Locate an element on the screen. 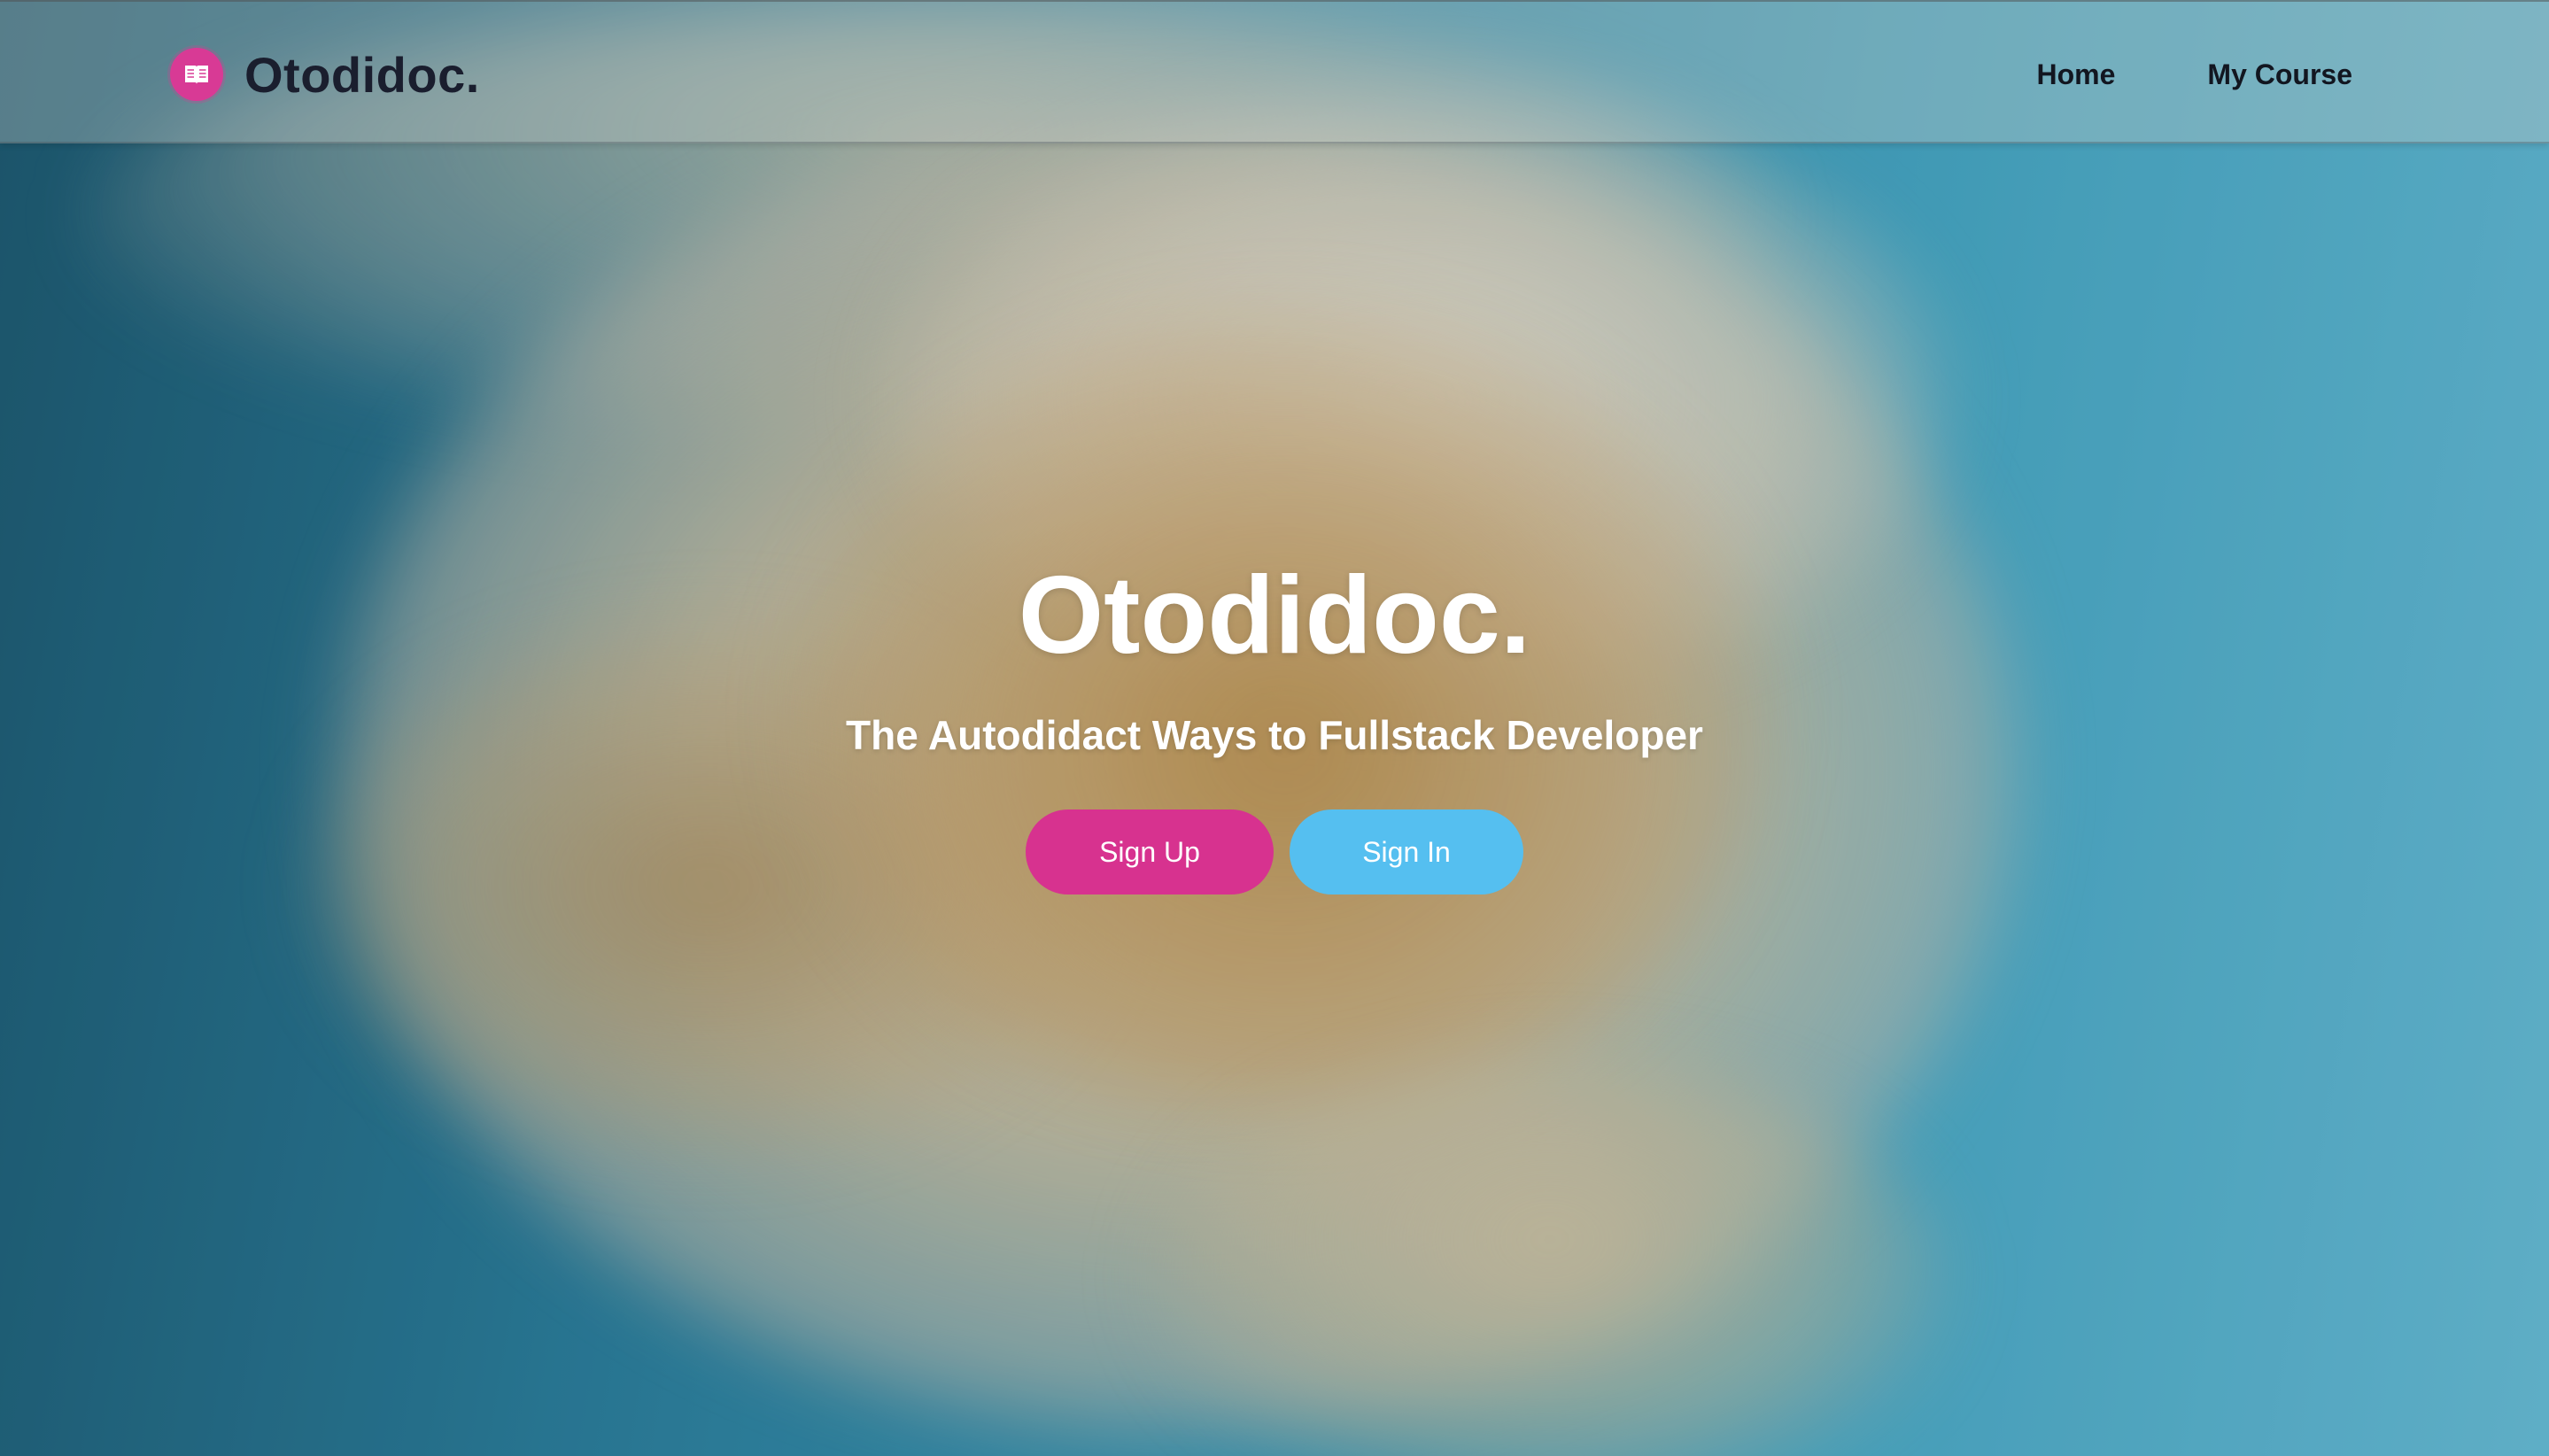 The width and height of the screenshot is (2549, 1456). hero-title: Otodidoc. is located at coordinates (1275, 615).